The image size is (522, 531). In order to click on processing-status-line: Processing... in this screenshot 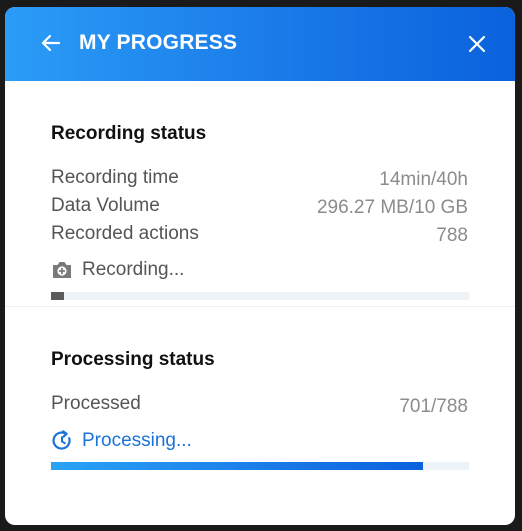, I will do `click(121, 441)`.